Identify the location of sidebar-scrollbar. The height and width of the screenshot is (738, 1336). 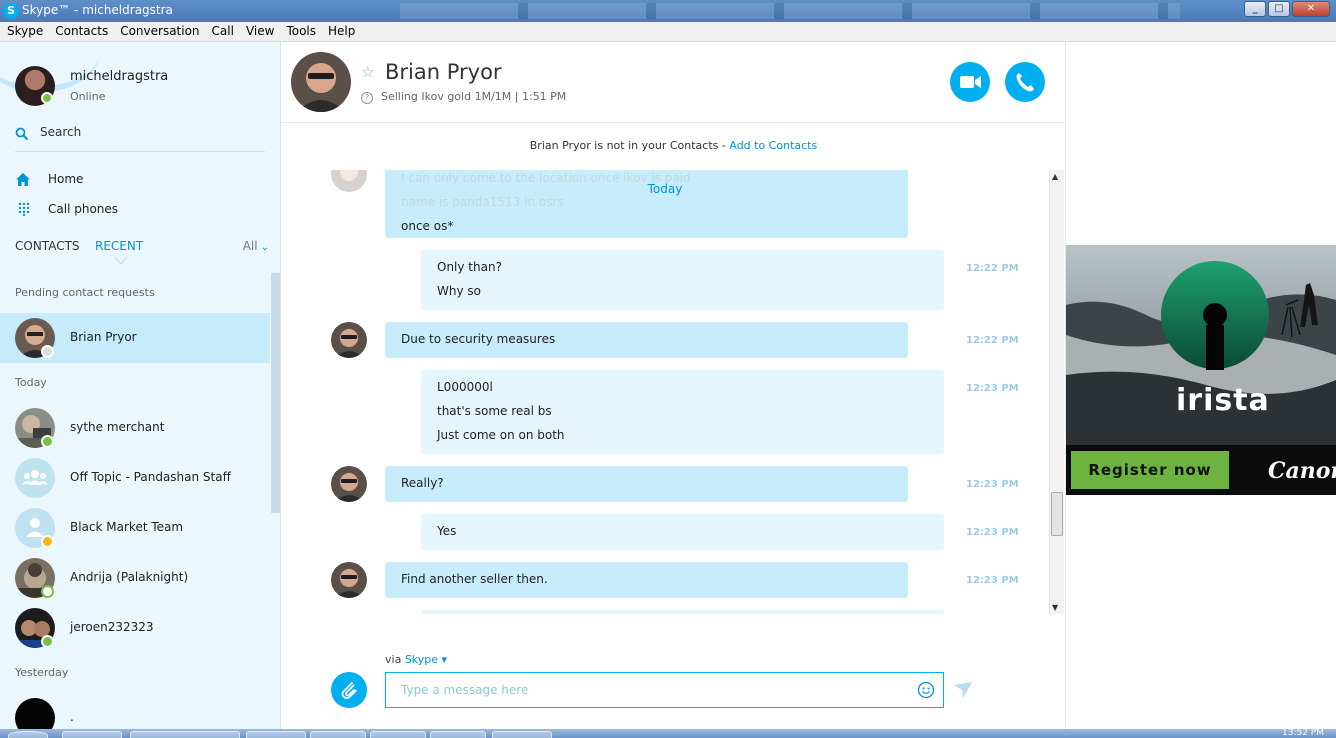
(275, 393).